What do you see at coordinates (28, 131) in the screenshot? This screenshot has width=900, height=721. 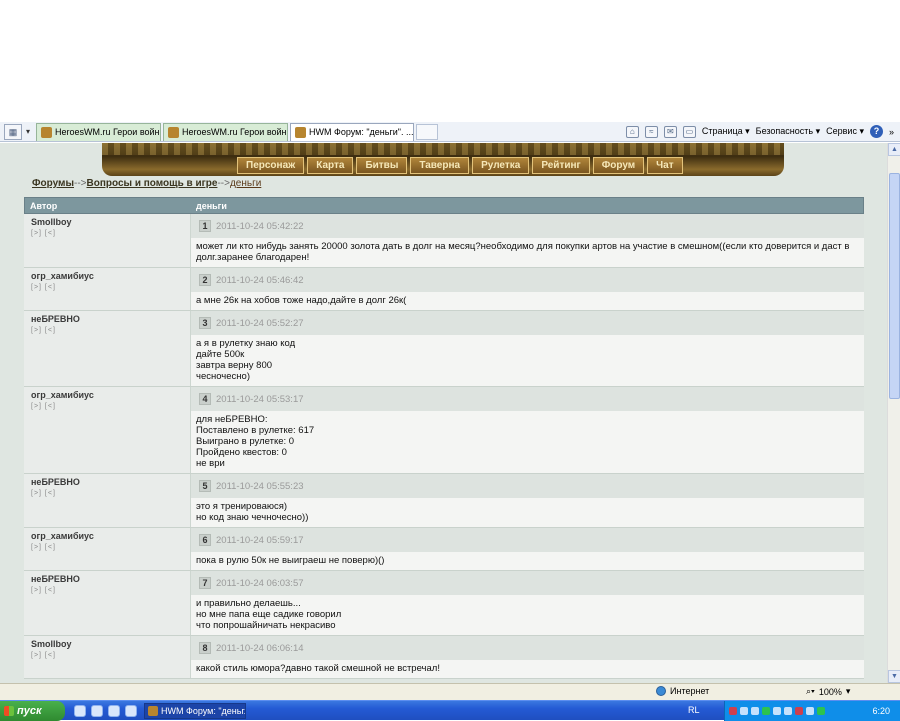 I see `tab-list-dropdown-icon: ▾` at bounding box center [28, 131].